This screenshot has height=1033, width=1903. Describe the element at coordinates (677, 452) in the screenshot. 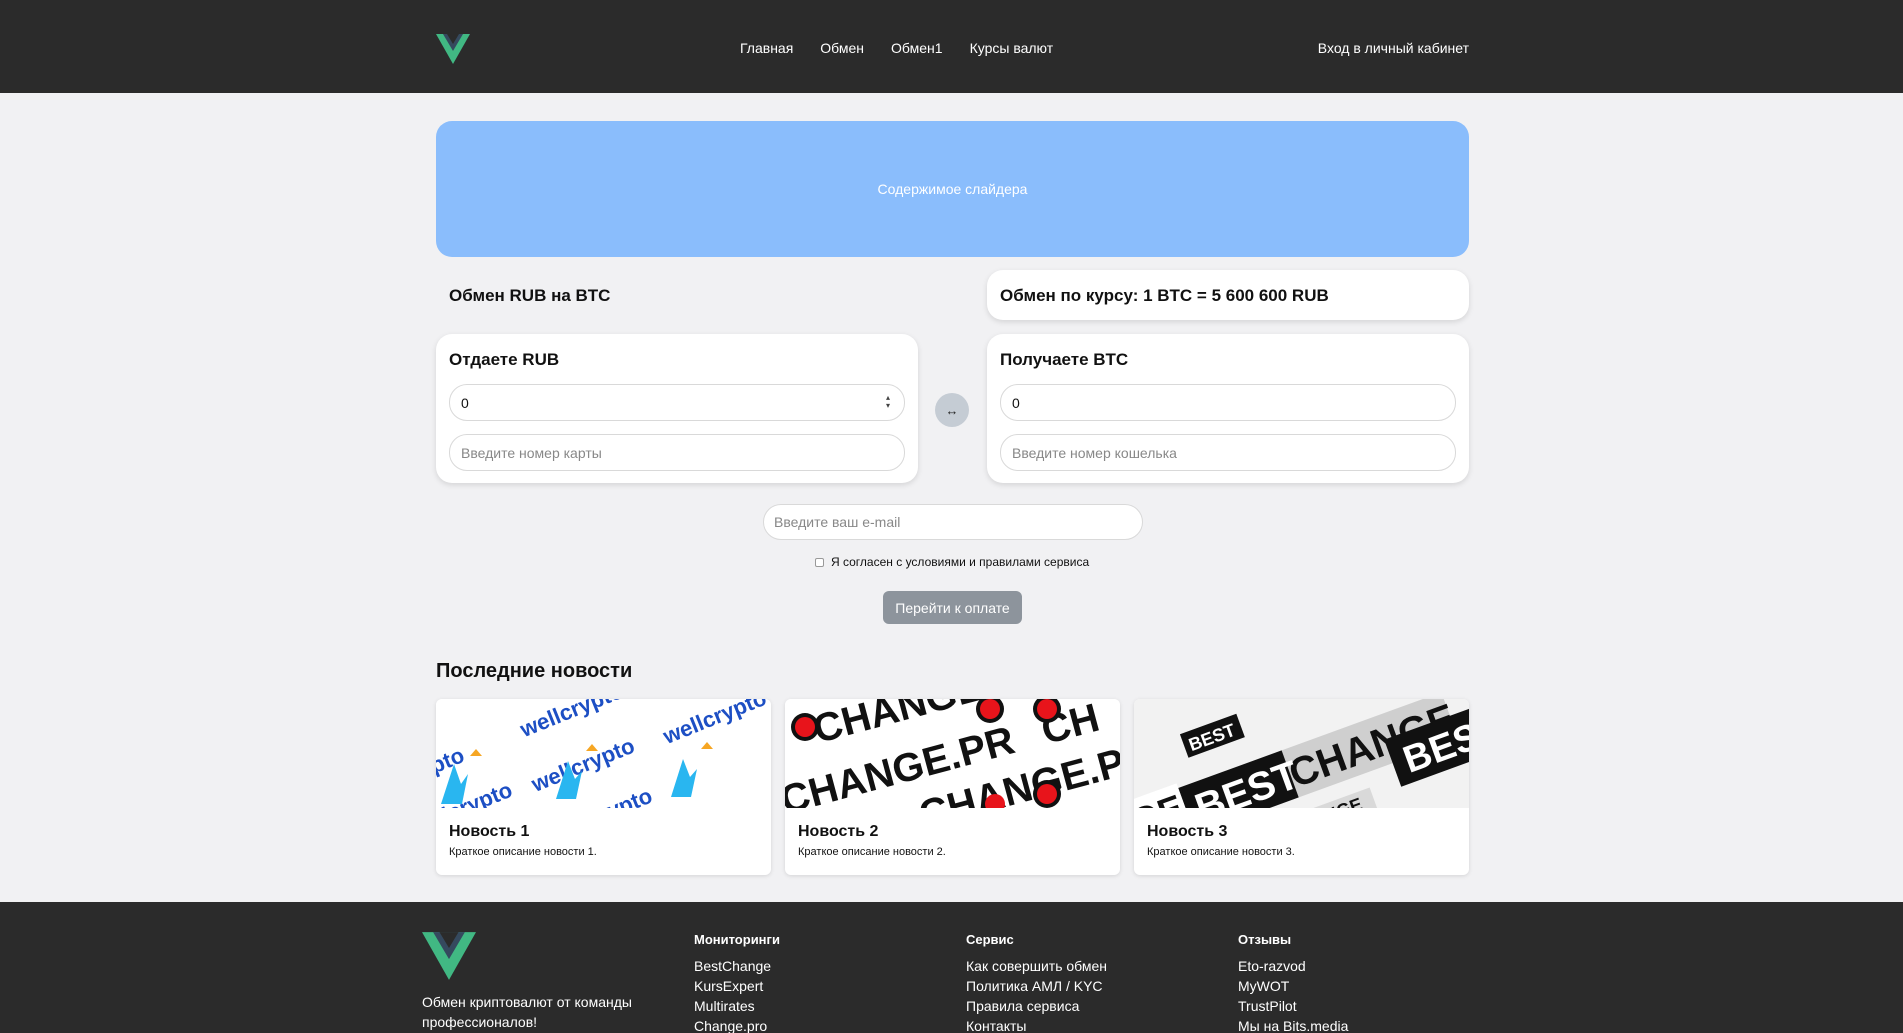

I see `card-number-input: Введите номер карты` at that location.